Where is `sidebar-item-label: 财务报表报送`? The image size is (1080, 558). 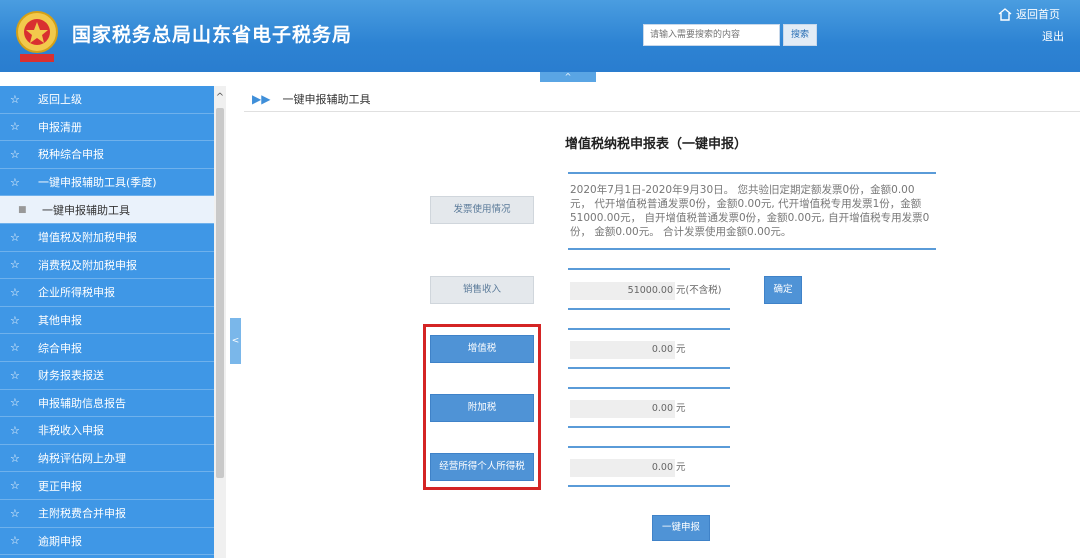 sidebar-item-label: 财务报表报送 is located at coordinates (71, 376).